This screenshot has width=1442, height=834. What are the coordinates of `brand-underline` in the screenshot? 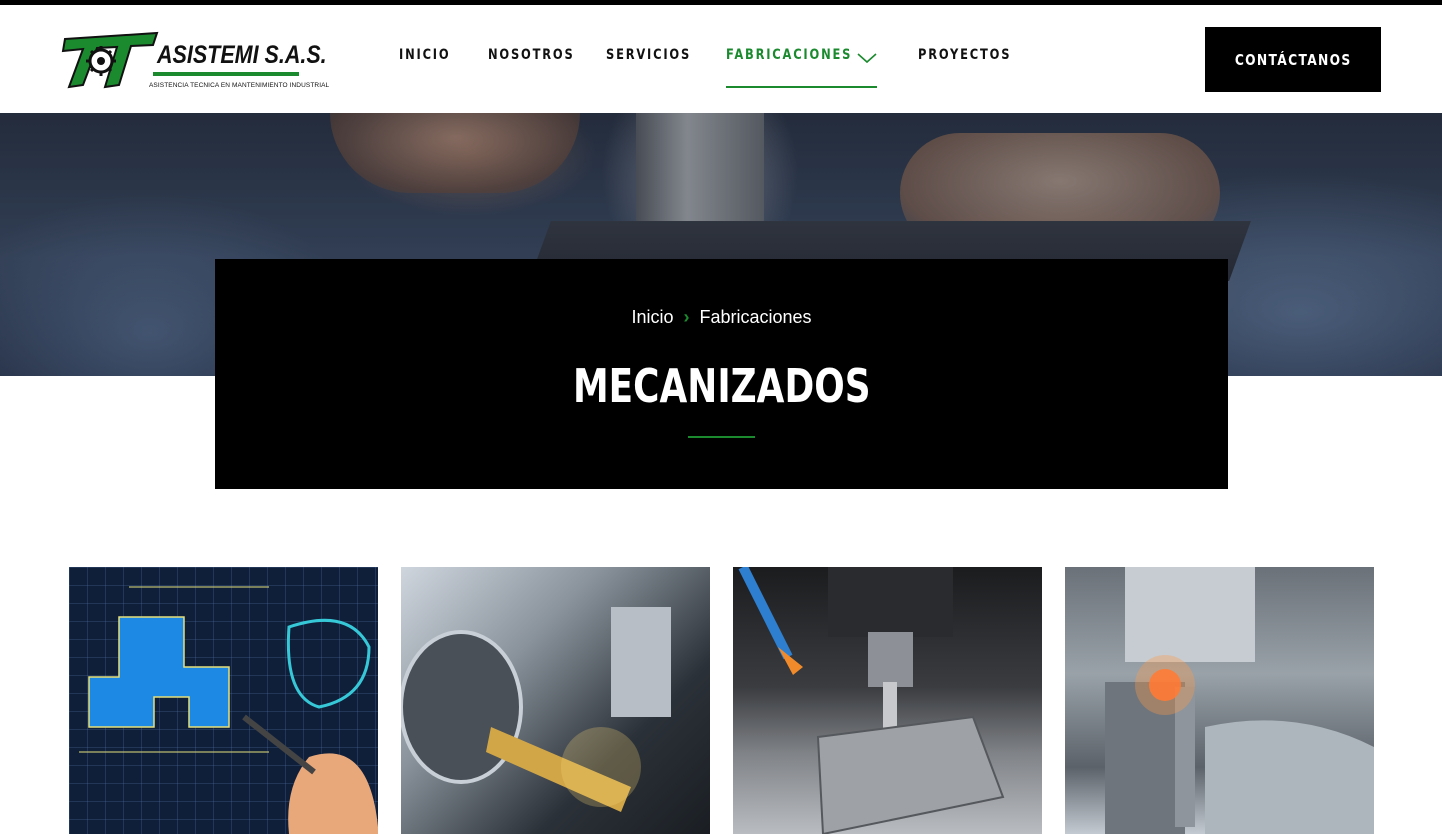 It's located at (226, 74).